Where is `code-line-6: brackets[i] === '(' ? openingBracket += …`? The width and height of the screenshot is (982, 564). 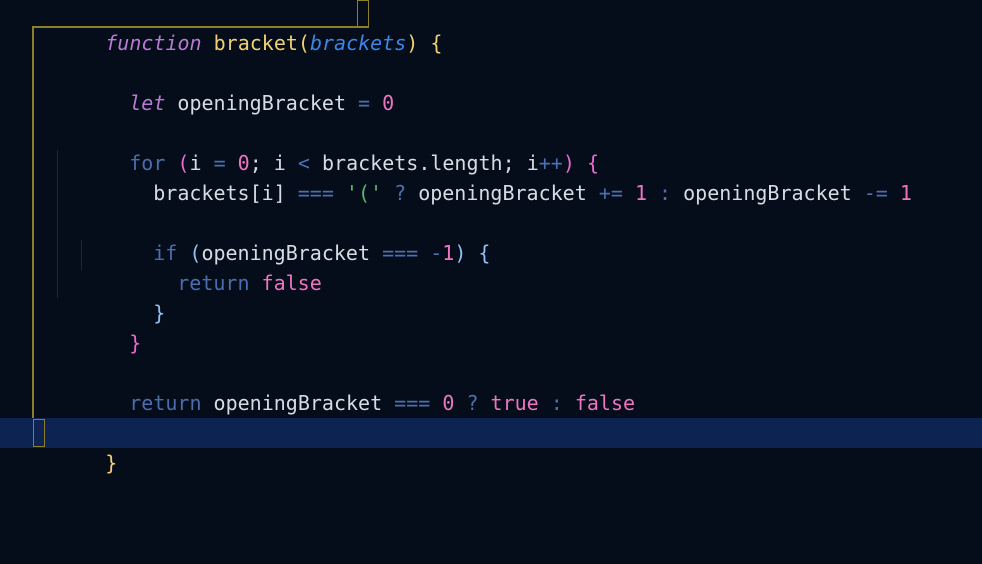 code-line-6: brackets[i] === '(' ? openingBracket += … is located at coordinates (491, 176).